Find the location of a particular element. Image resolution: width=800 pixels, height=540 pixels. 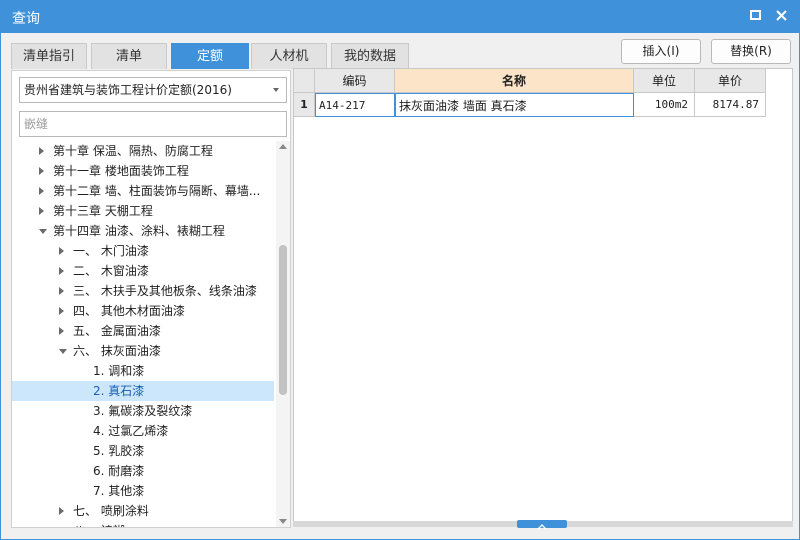

search-input is located at coordinates (153, 124).